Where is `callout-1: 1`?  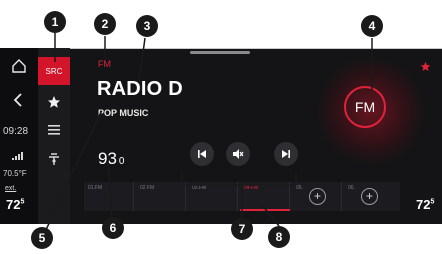
callout-1: 1 is located at coordinates (55, 22).